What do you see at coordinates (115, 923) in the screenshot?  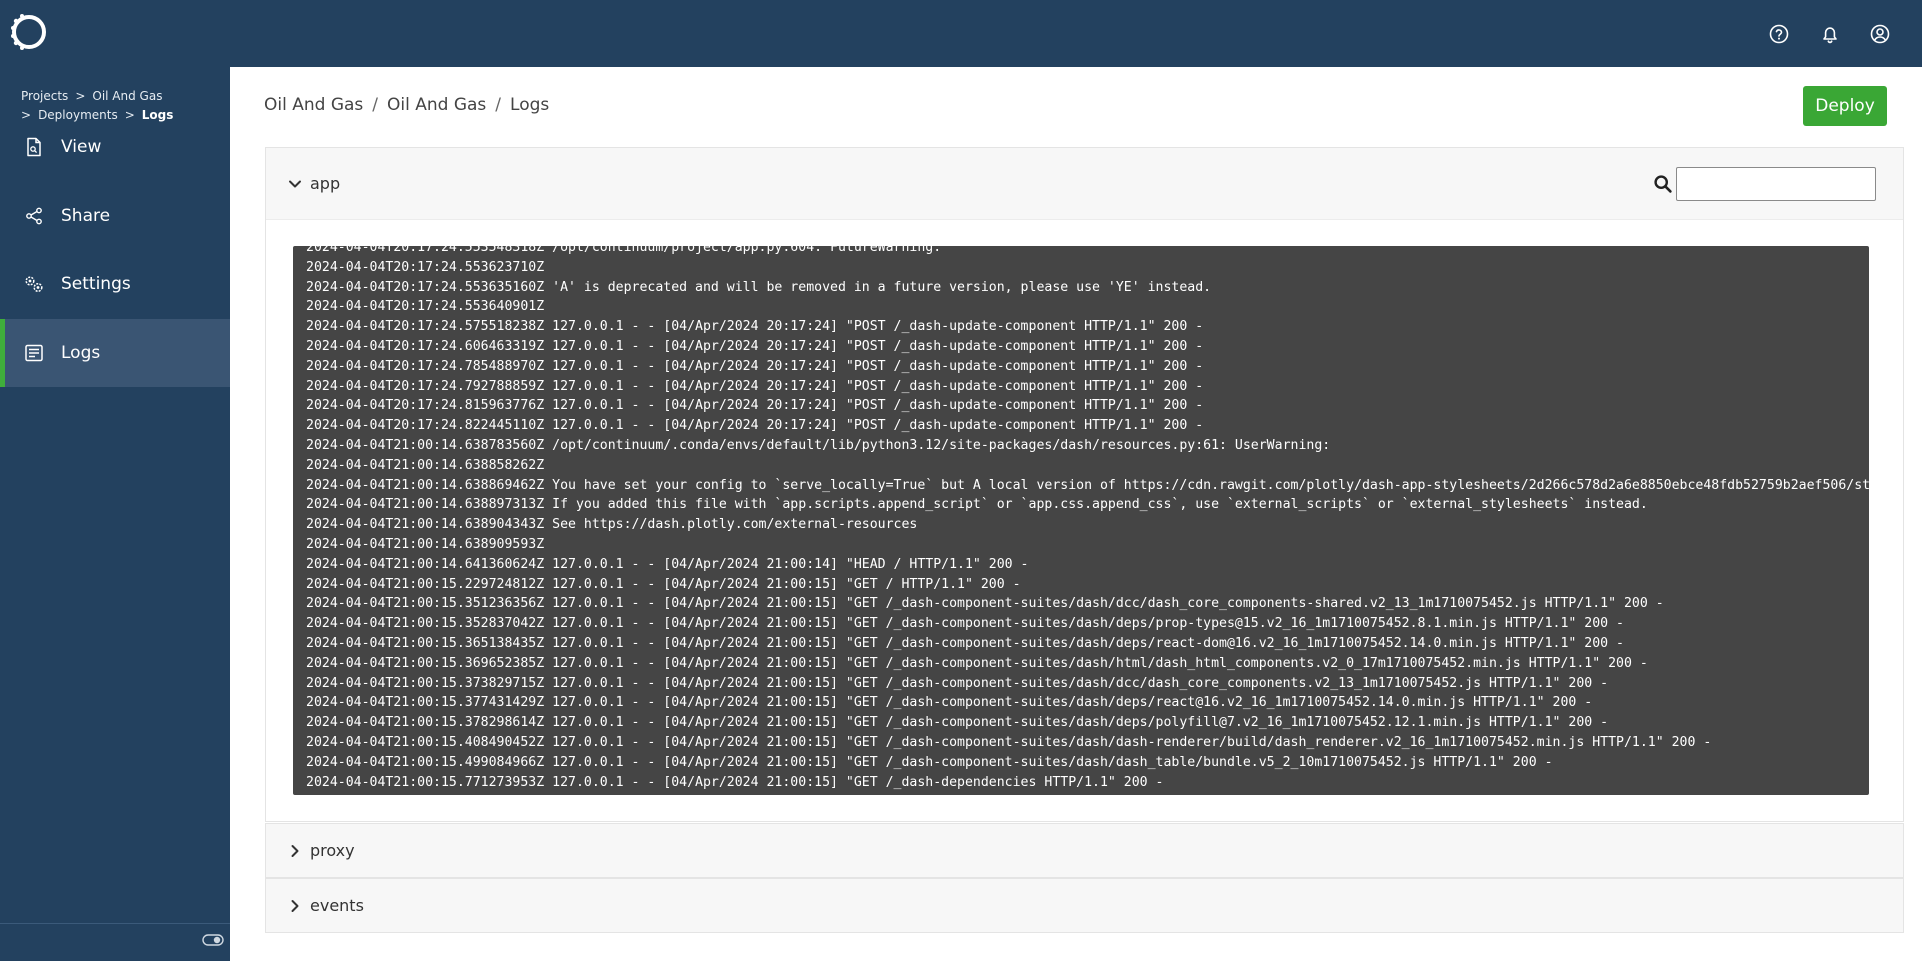 I see `sidebar-divider` at bounding box center [115, 923].